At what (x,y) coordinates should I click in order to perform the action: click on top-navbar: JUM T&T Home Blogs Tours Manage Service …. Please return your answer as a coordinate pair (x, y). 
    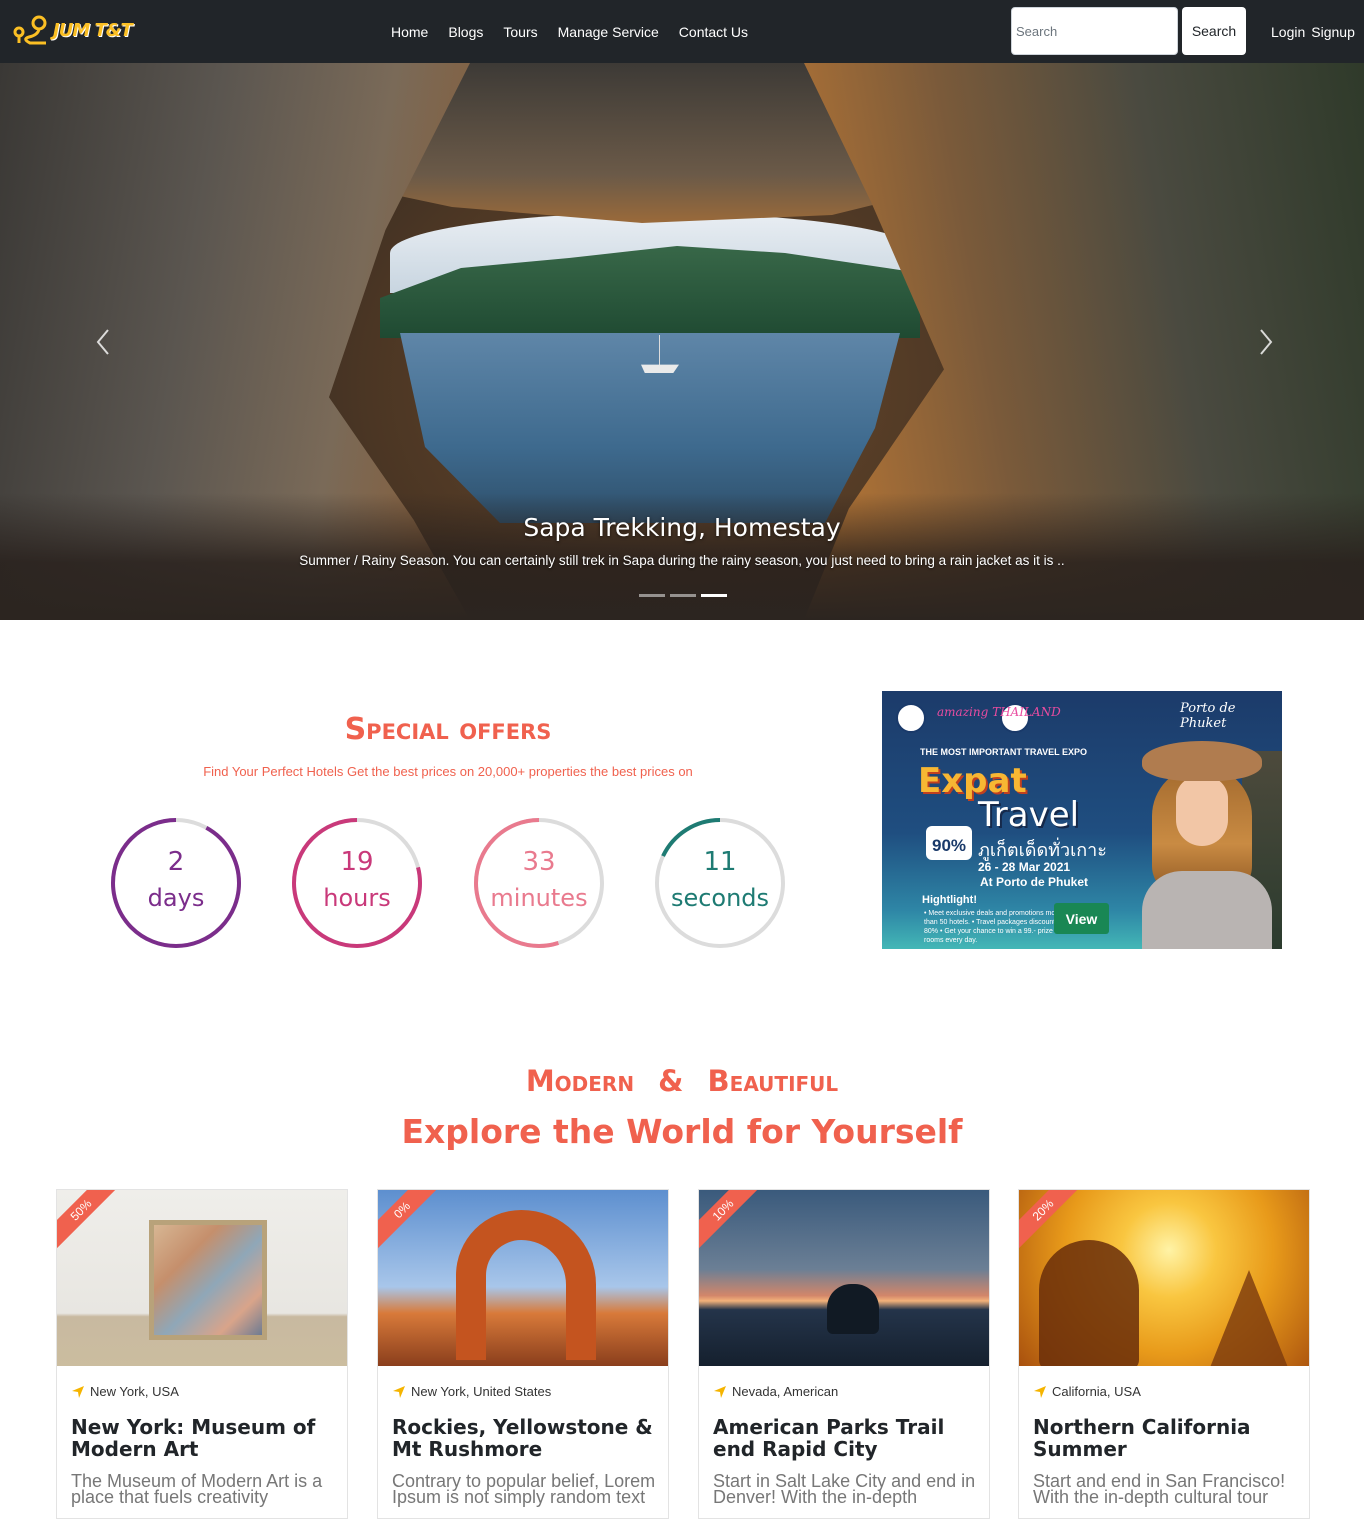
    Looking at the image, I should click on (682, 31).